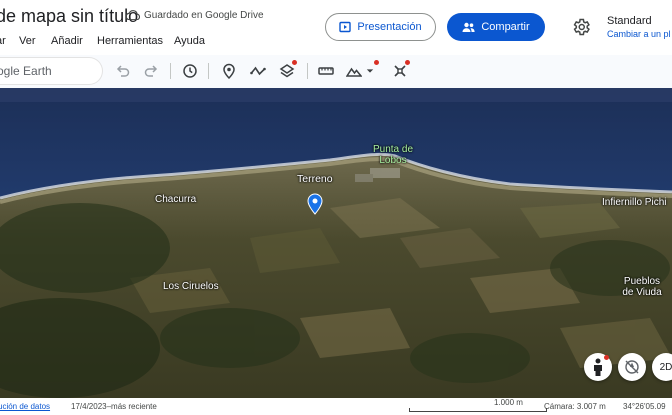  What do you see at coordinates (190, 71) in the screenshot?
I see `history-icon` at bounding box center [190, 71].